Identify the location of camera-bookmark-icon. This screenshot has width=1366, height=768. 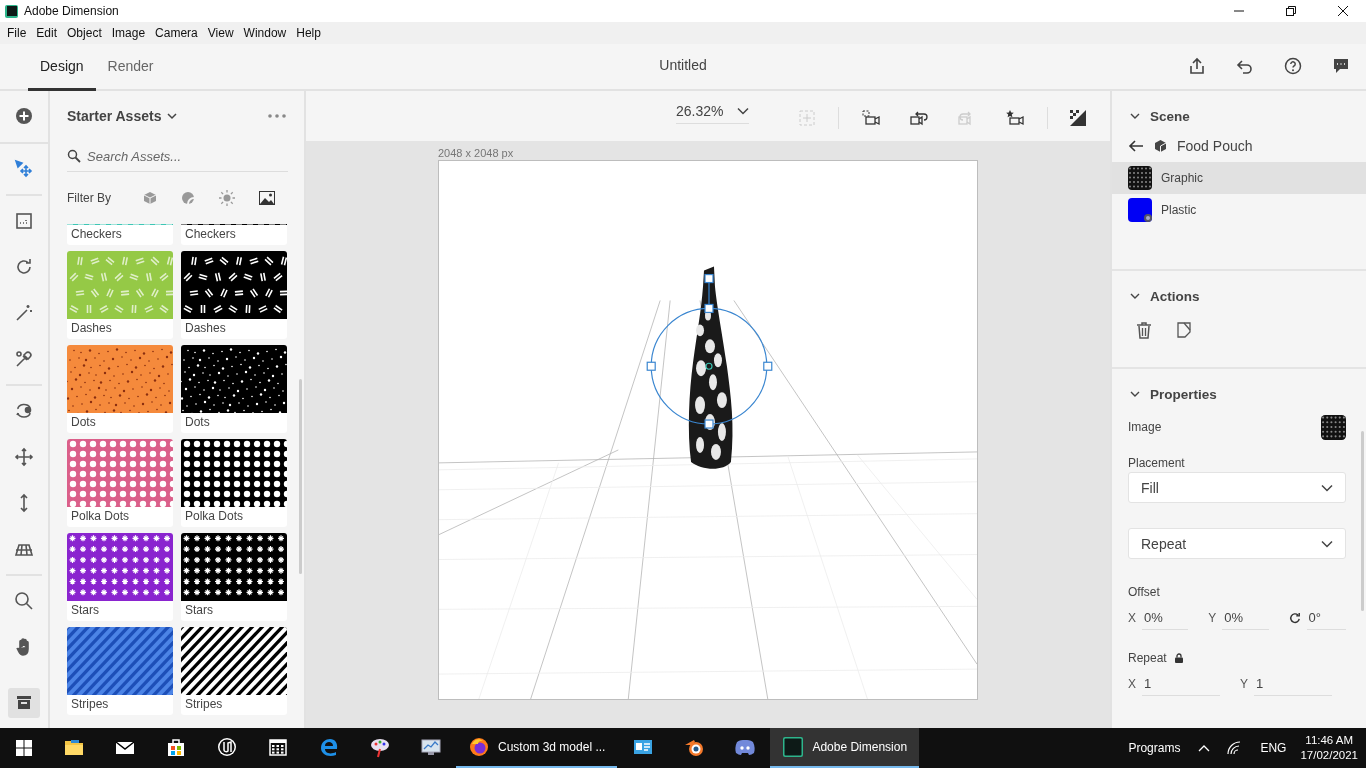
(1015, 118).